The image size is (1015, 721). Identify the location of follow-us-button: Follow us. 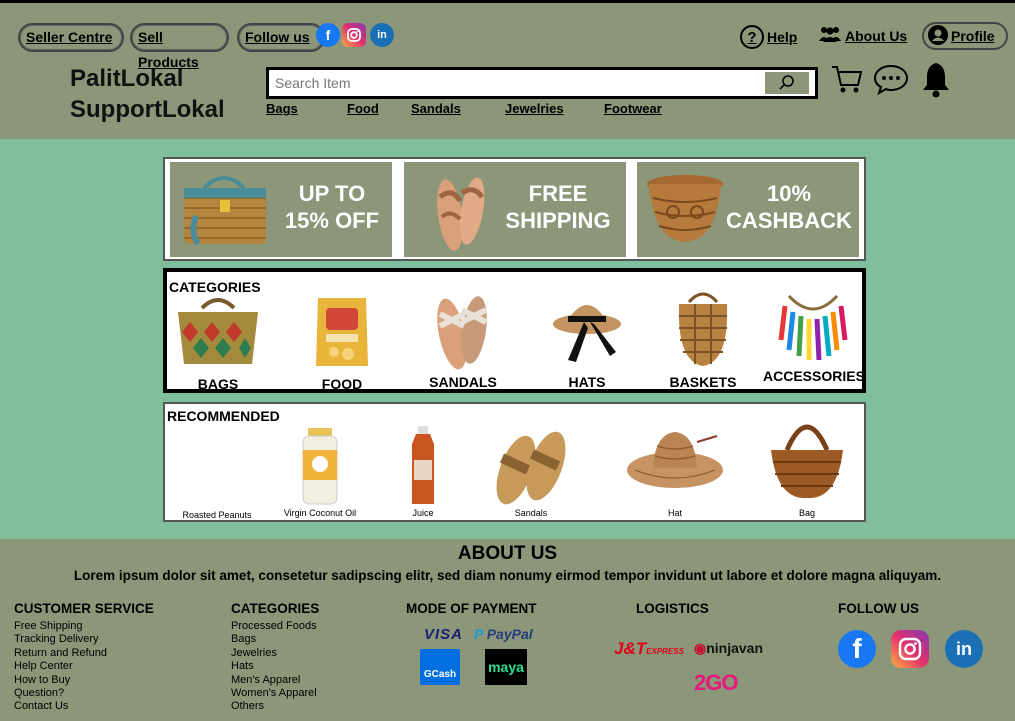
(281, 37).